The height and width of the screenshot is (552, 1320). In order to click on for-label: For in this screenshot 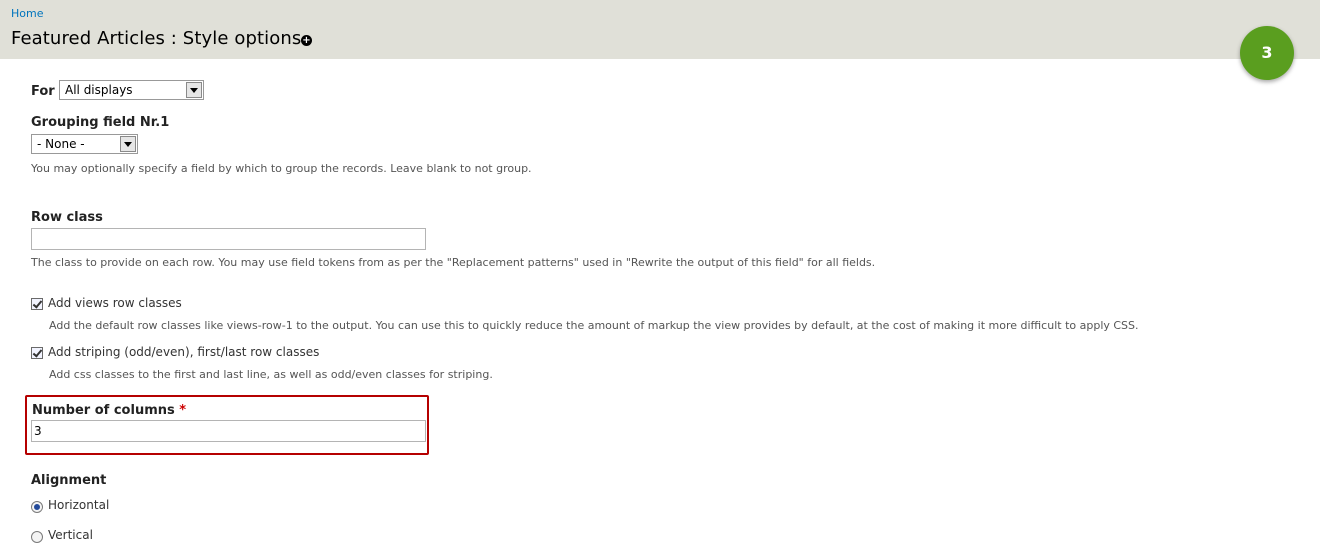, I will do `click(43, 91)`.